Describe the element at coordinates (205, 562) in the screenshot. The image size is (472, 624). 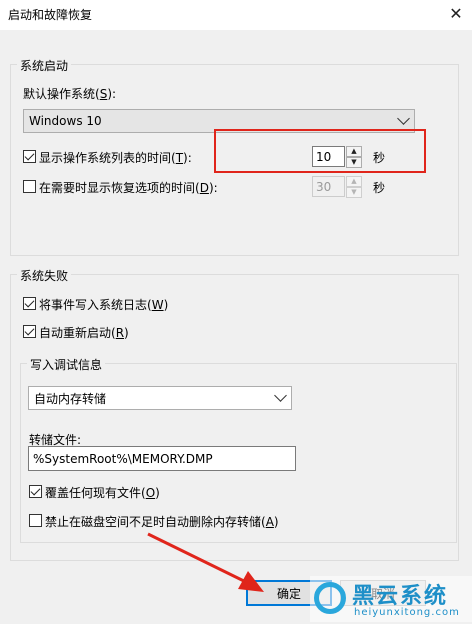
I see `annotation-arrow-icon` at that location.